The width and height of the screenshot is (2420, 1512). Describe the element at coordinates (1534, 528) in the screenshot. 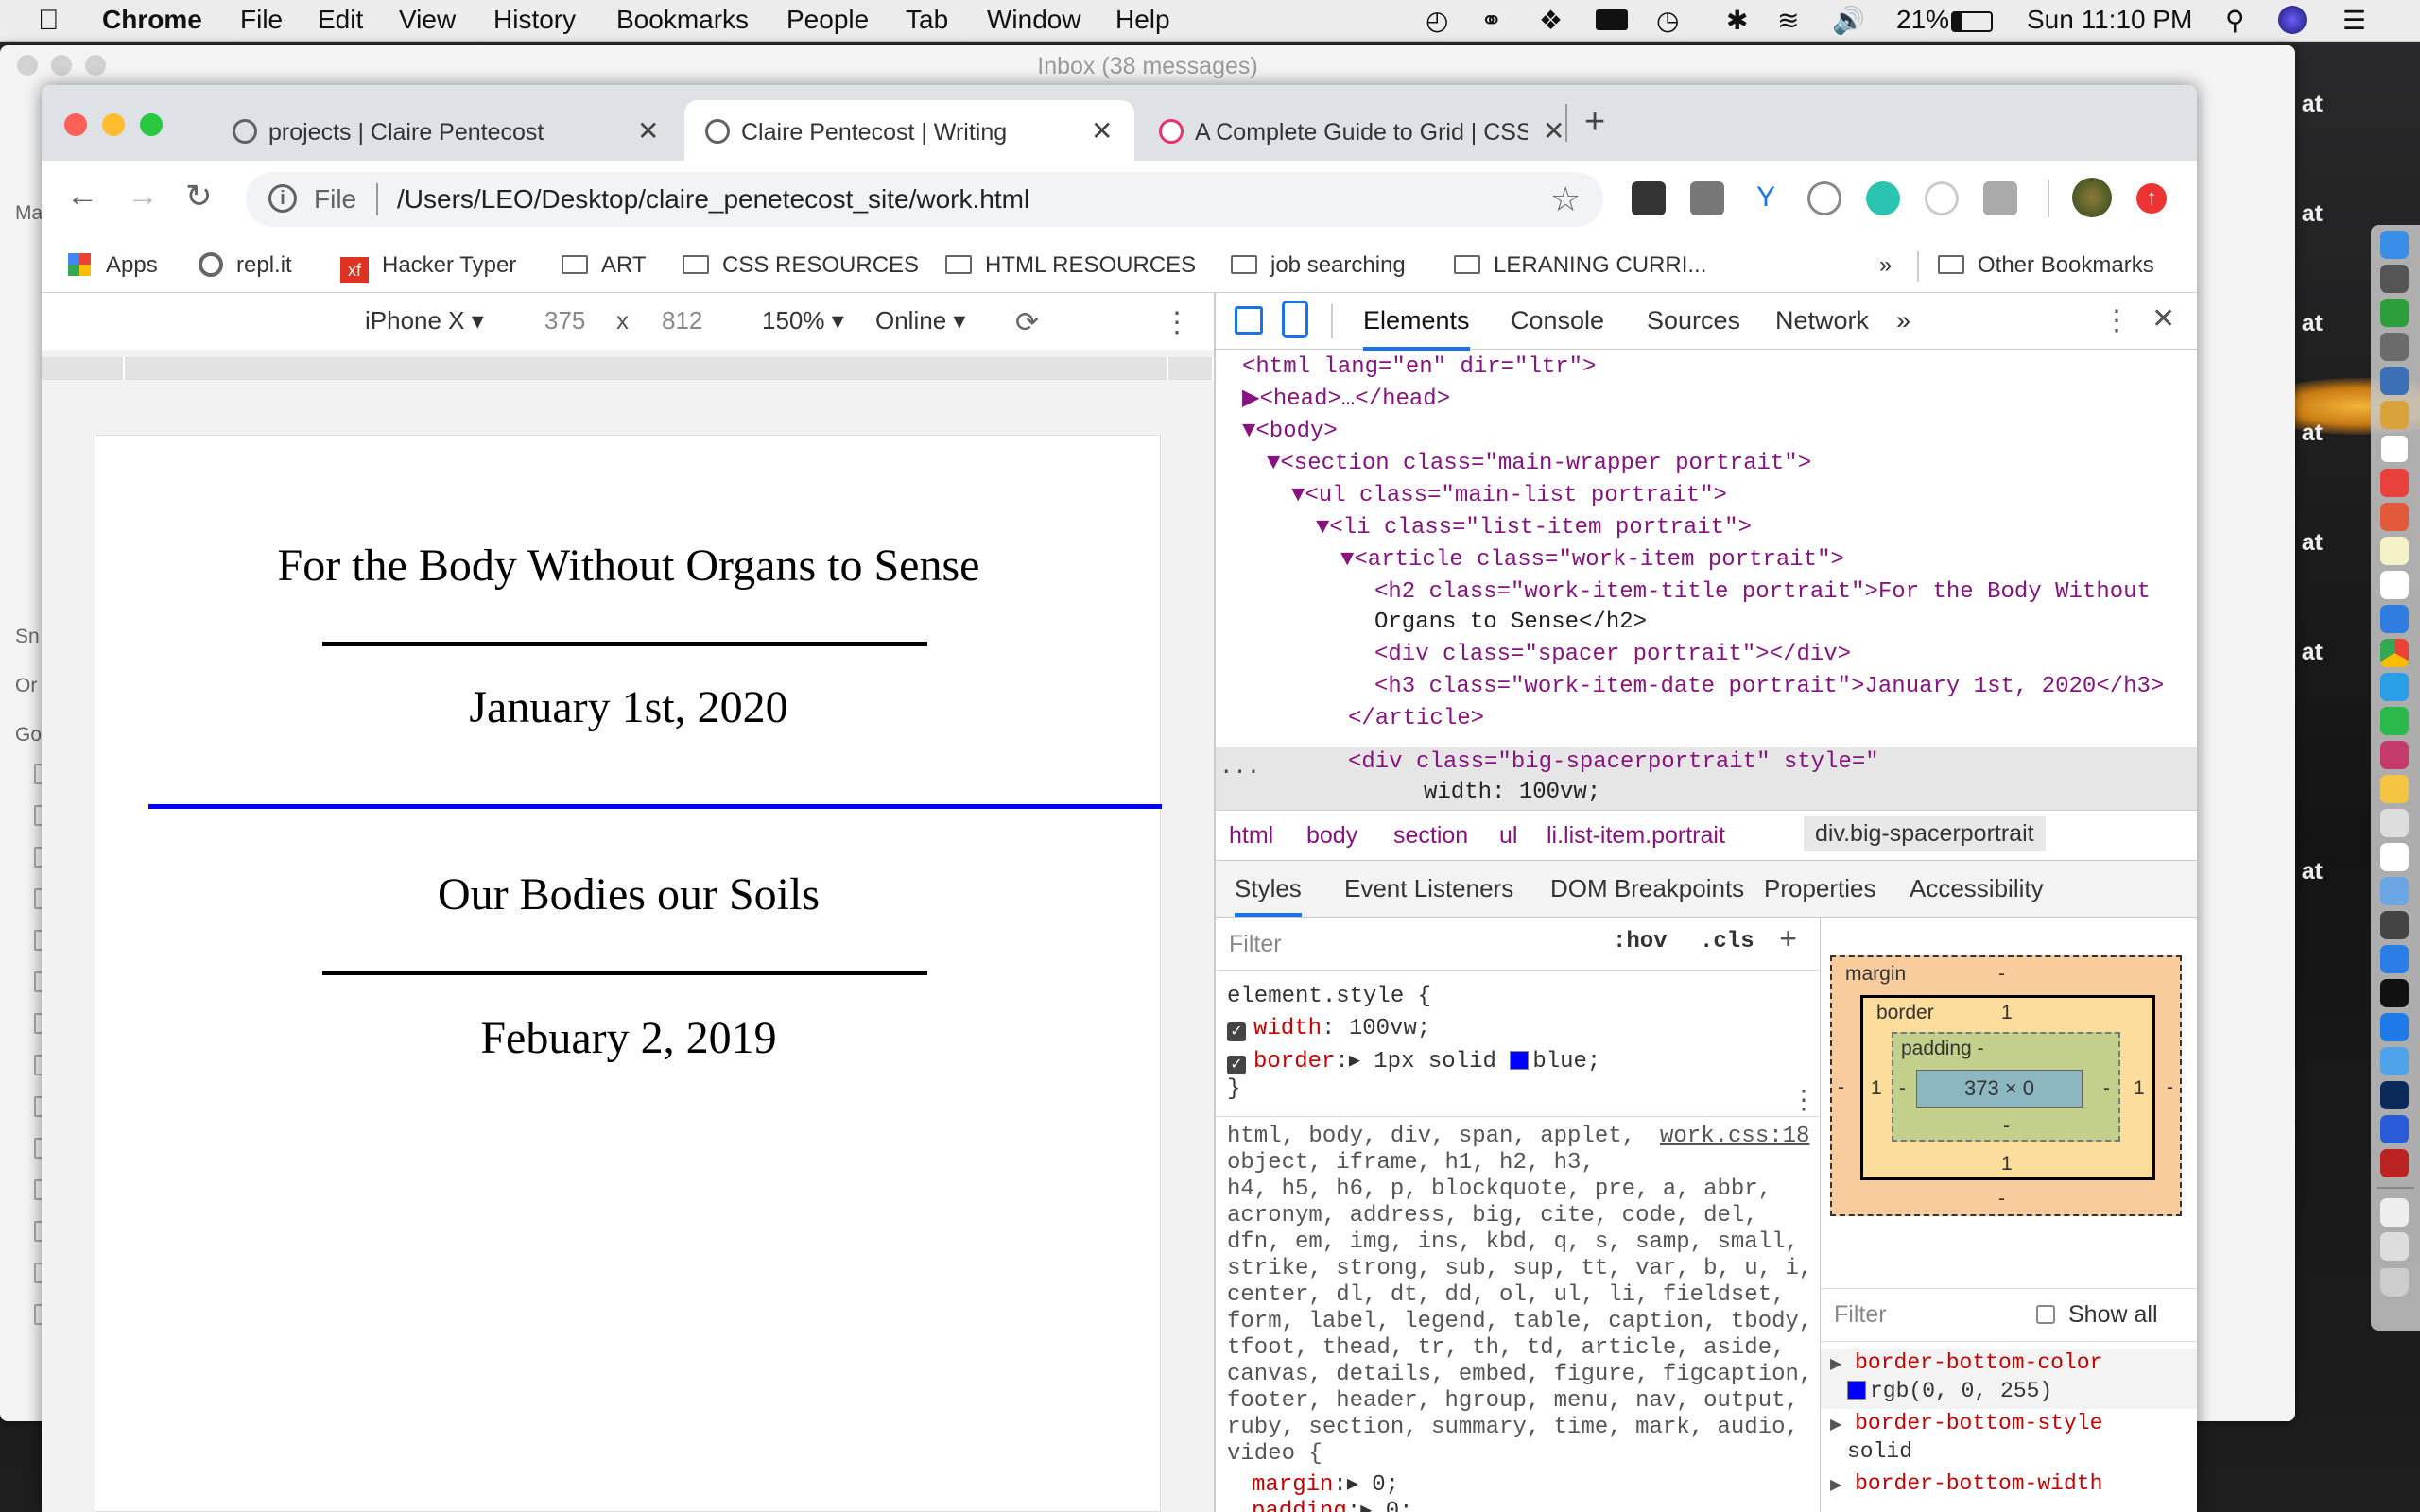

I see `dom-node: ▼<li class="list-item portrait">` at that location.